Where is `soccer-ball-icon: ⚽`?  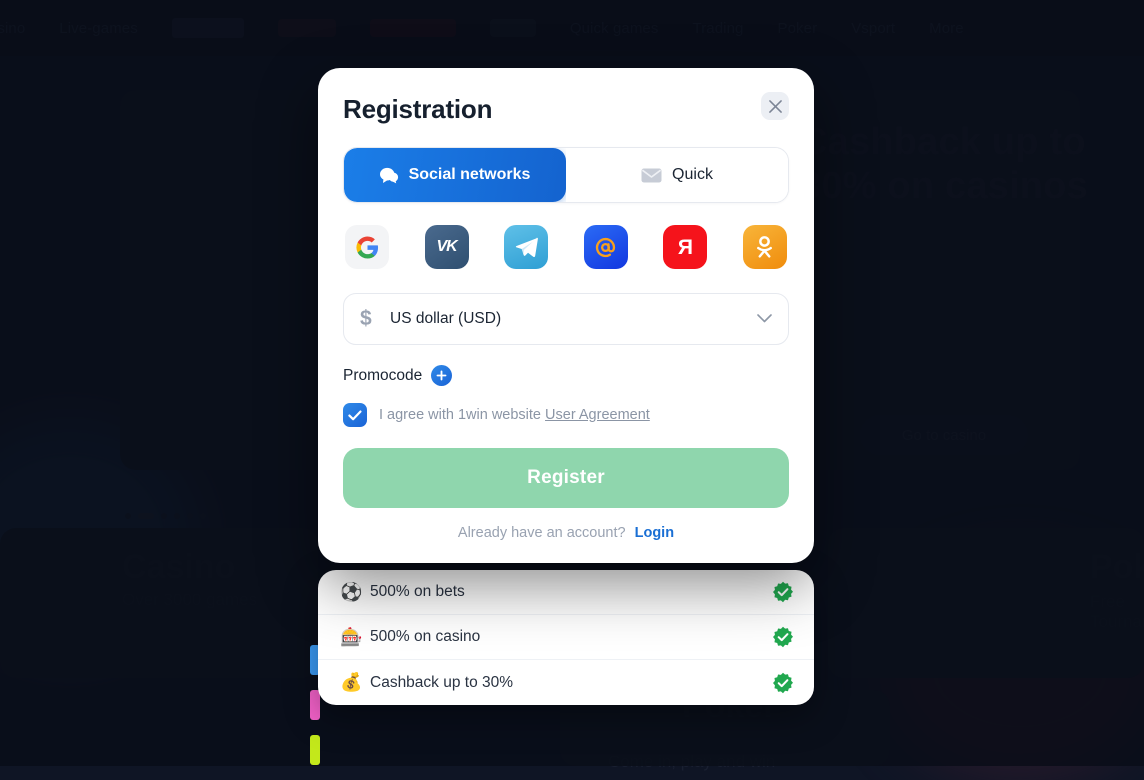 soccer-ball-icon: ⚽ is located at coordinates (355, 592).